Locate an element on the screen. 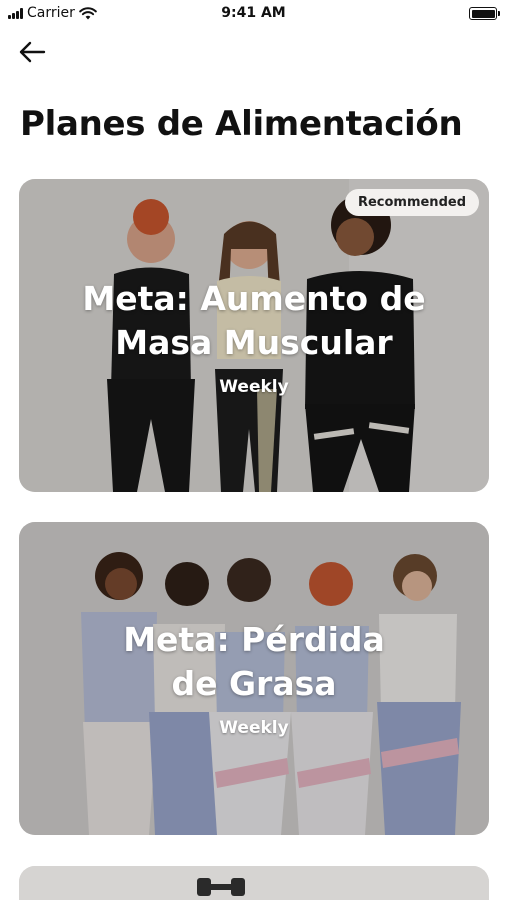 Image resolution: width=507 pixels, height=900 pixels. plan-title: Meta: Aumento de Masa Muscular is located at coordinates (254, 321).